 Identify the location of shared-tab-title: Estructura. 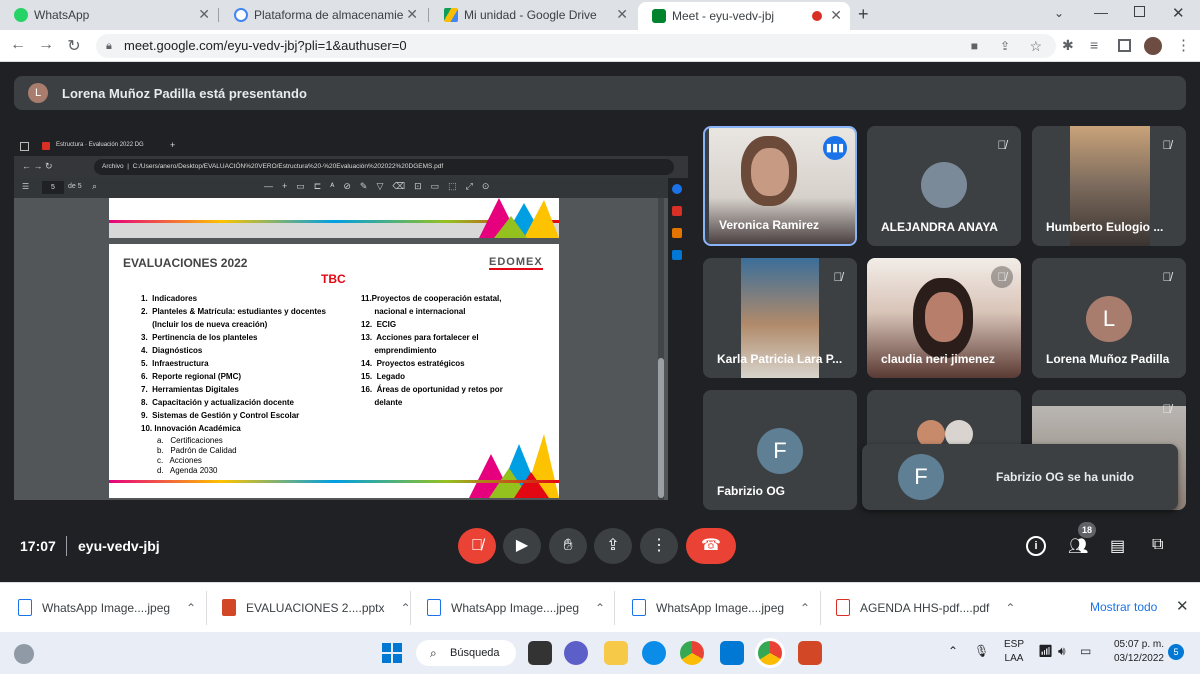
(70, 145).